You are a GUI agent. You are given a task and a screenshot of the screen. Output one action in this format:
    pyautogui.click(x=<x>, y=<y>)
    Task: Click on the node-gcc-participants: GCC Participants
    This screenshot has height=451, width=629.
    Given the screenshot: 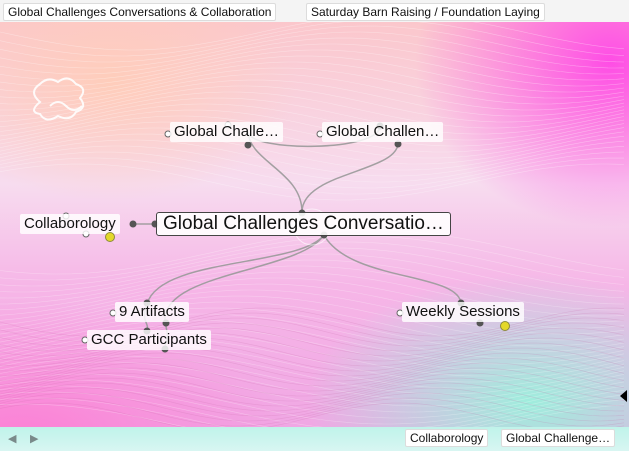 What is the action you would take?
    pyautogui.click(x=149, y=340)
    